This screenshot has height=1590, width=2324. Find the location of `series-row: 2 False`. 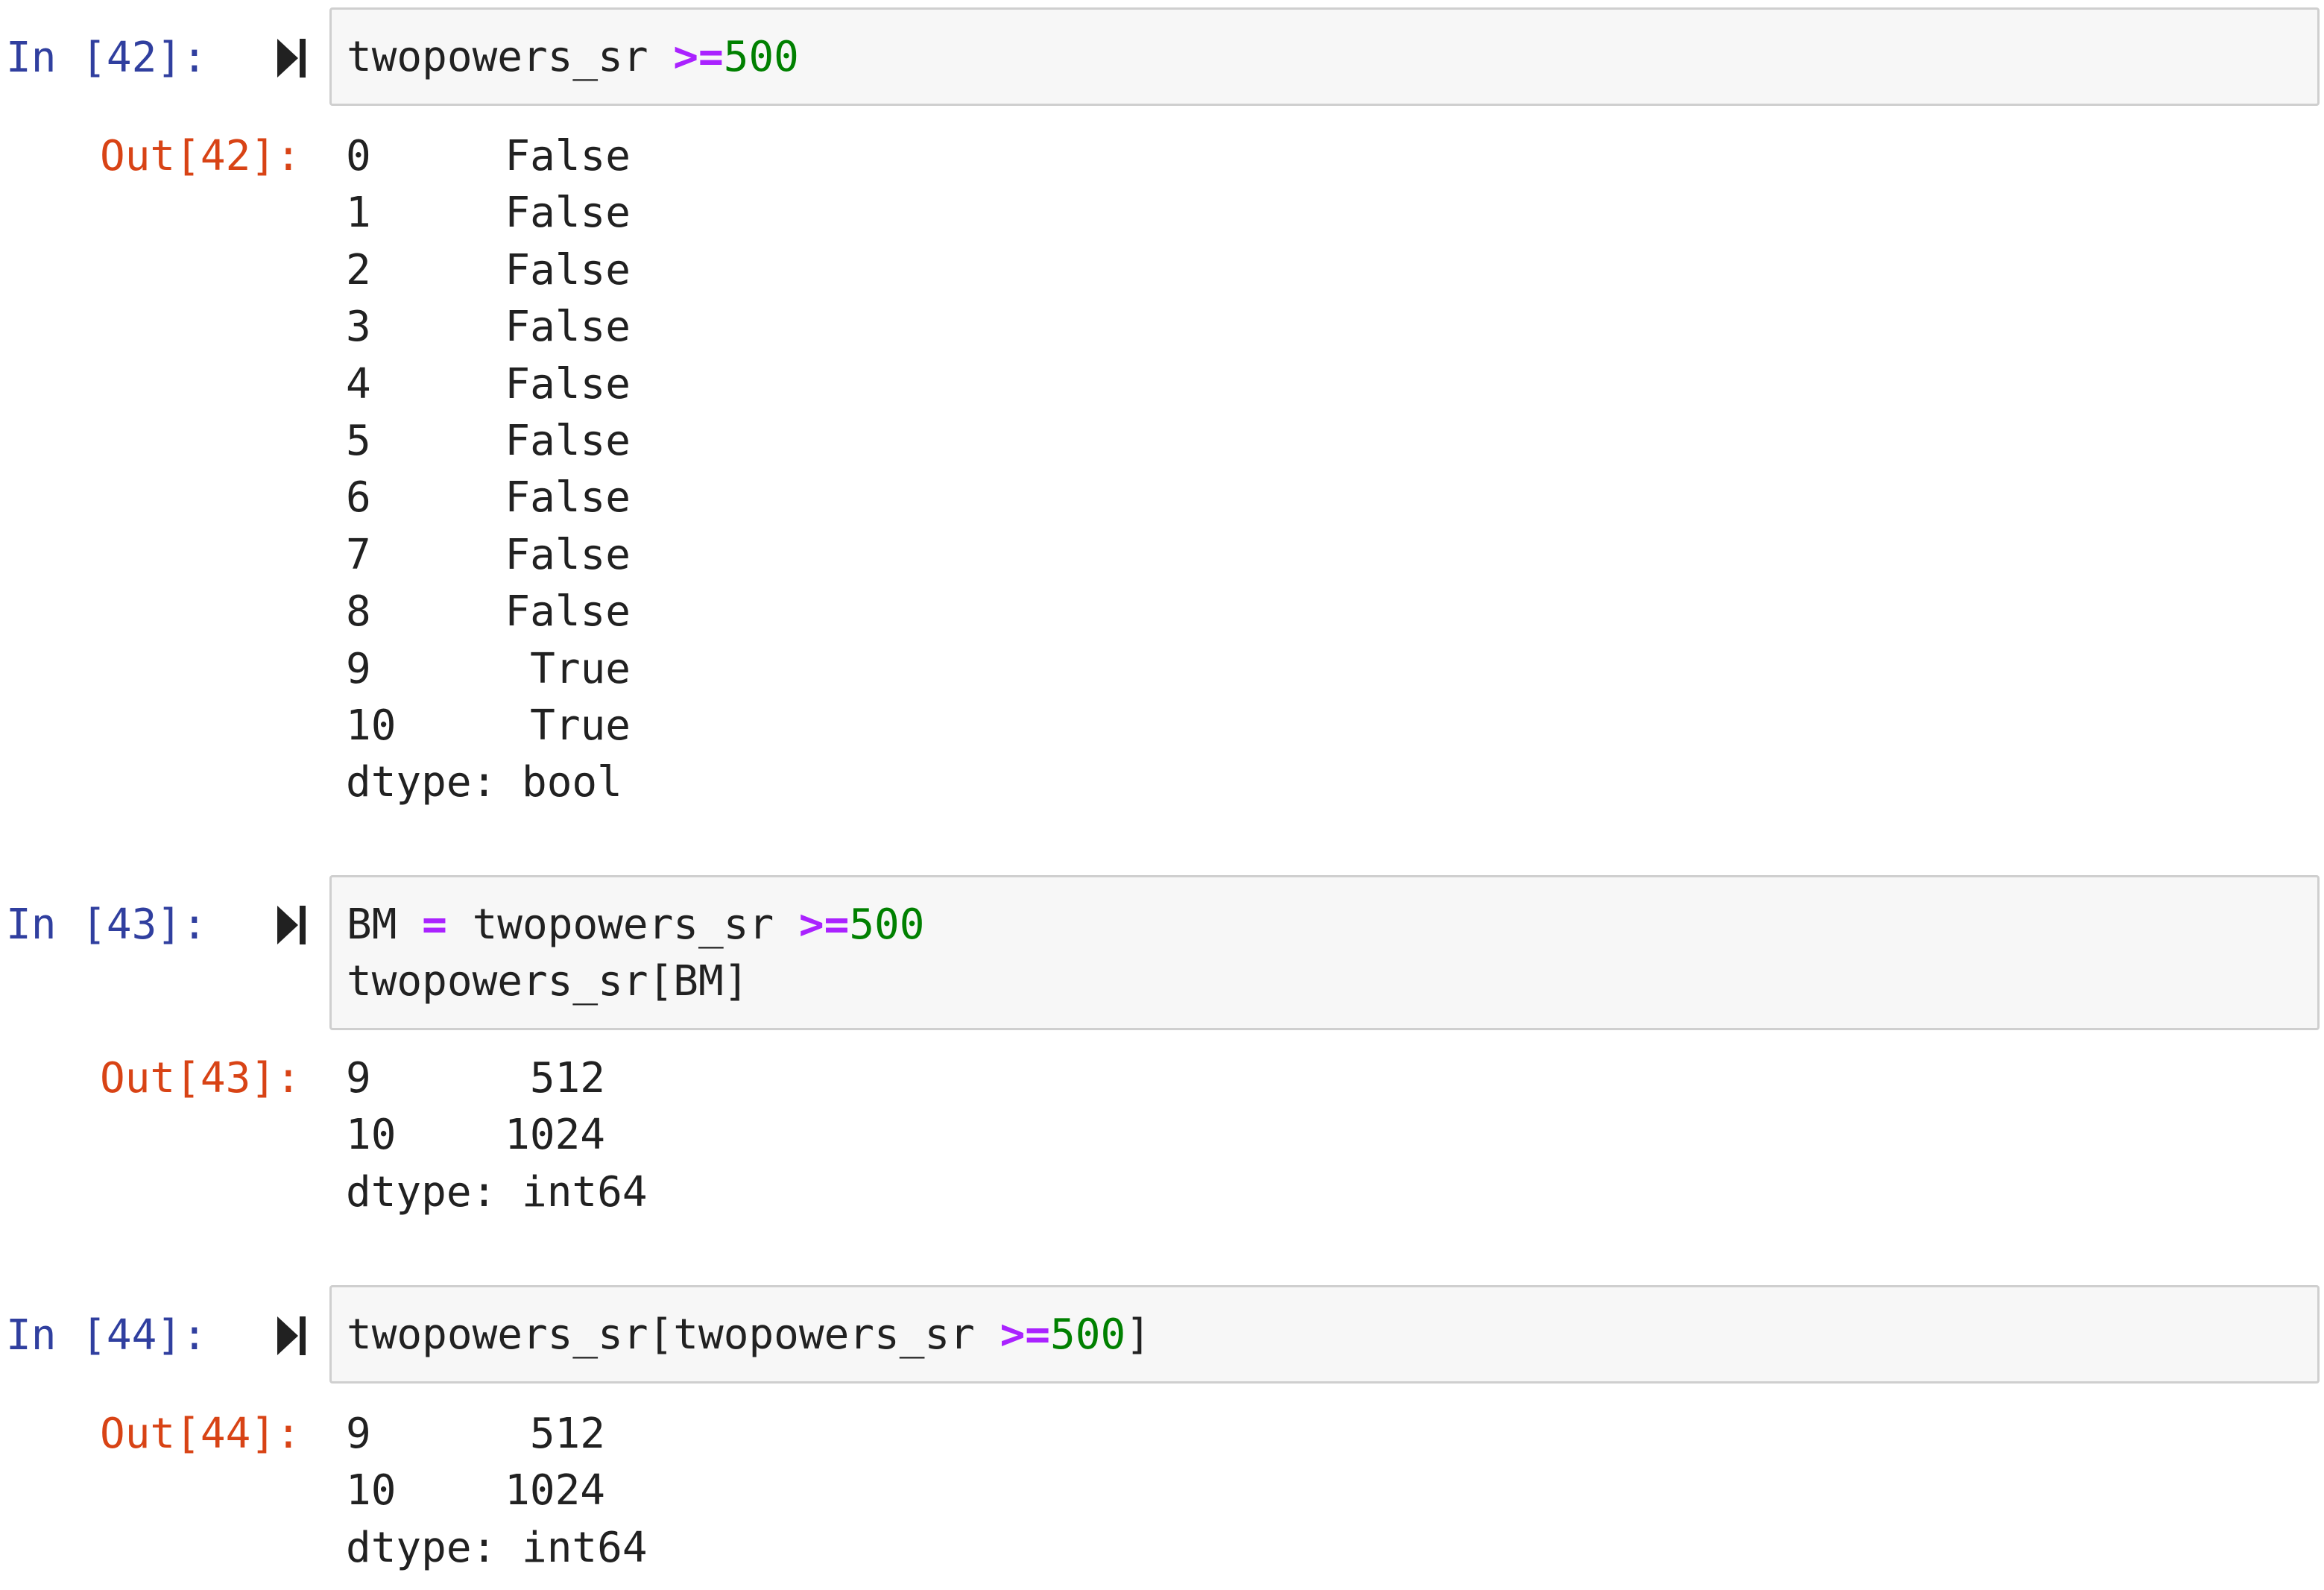

series-row: 2 False is located at coordinates (488, 271).